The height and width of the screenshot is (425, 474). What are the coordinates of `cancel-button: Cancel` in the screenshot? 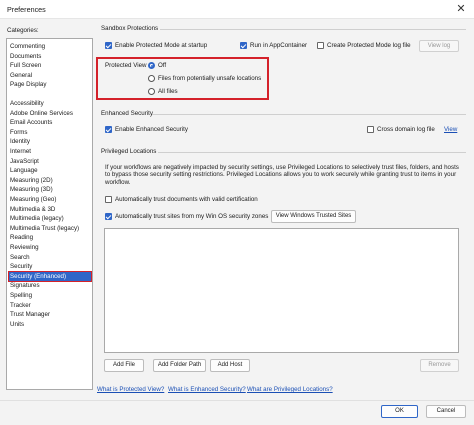 It's located at (446, 411).